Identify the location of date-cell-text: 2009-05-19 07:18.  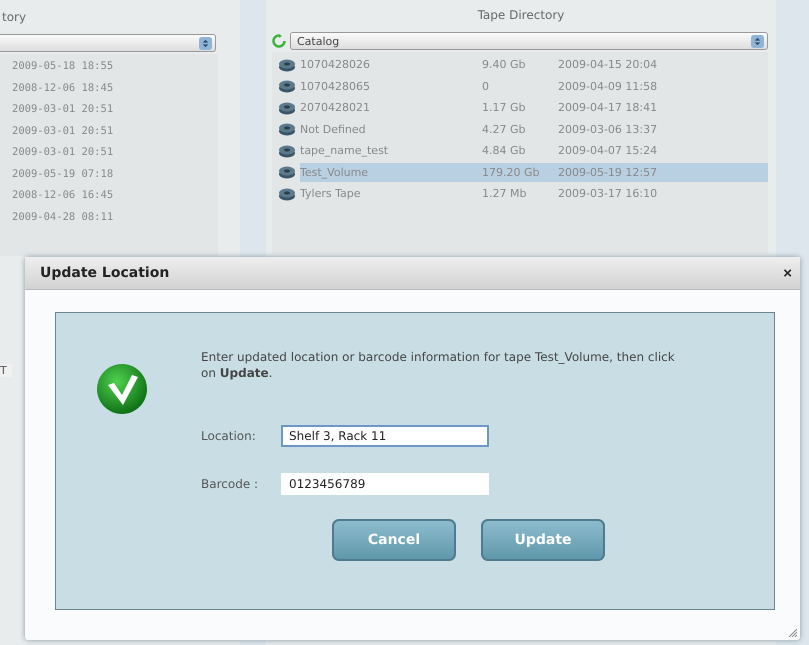
(63, 174).